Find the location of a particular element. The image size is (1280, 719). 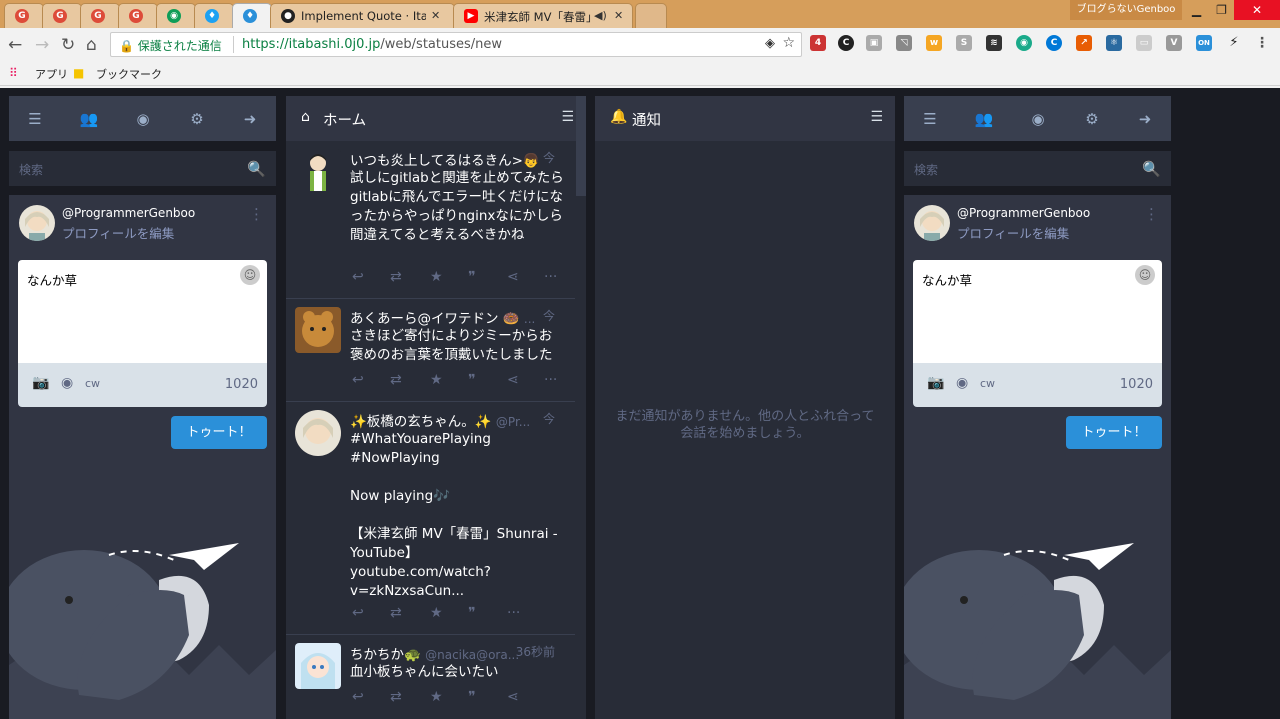

minimize-button: ▁ is located at coordinates (1196, 10).